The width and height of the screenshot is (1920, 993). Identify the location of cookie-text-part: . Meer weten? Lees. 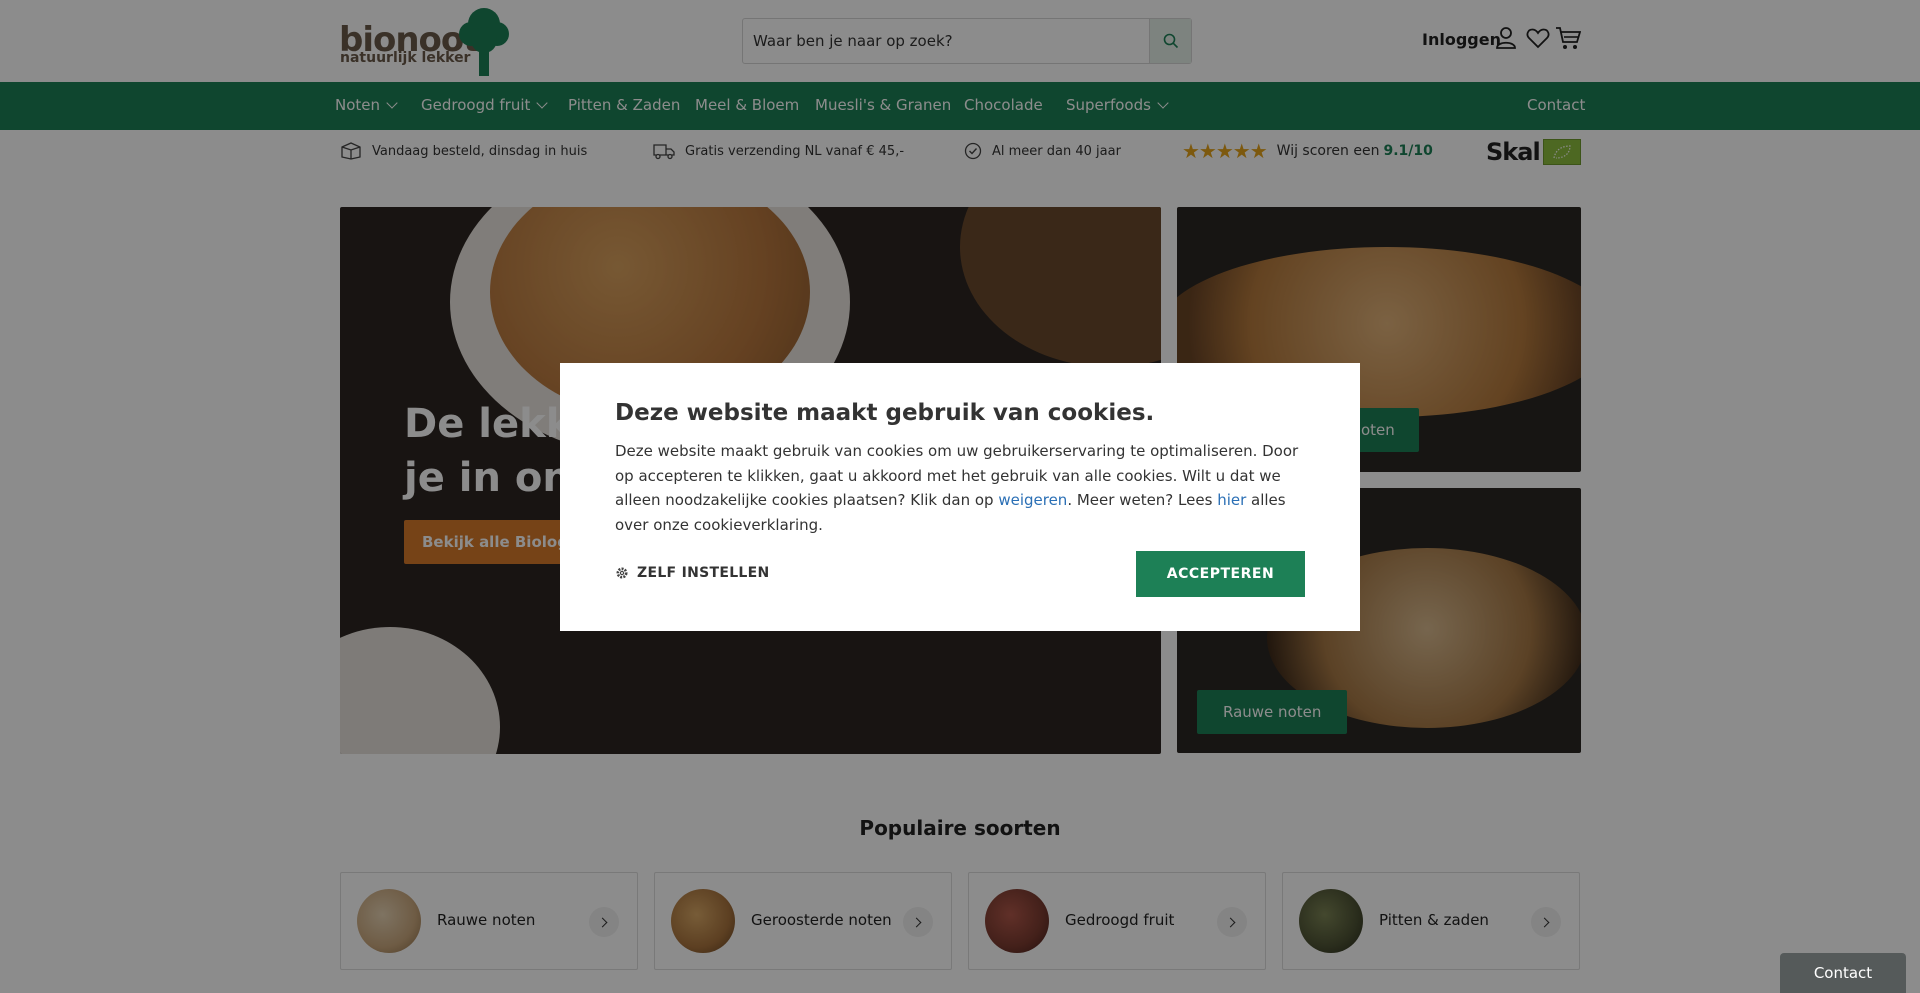
(1142, 500).